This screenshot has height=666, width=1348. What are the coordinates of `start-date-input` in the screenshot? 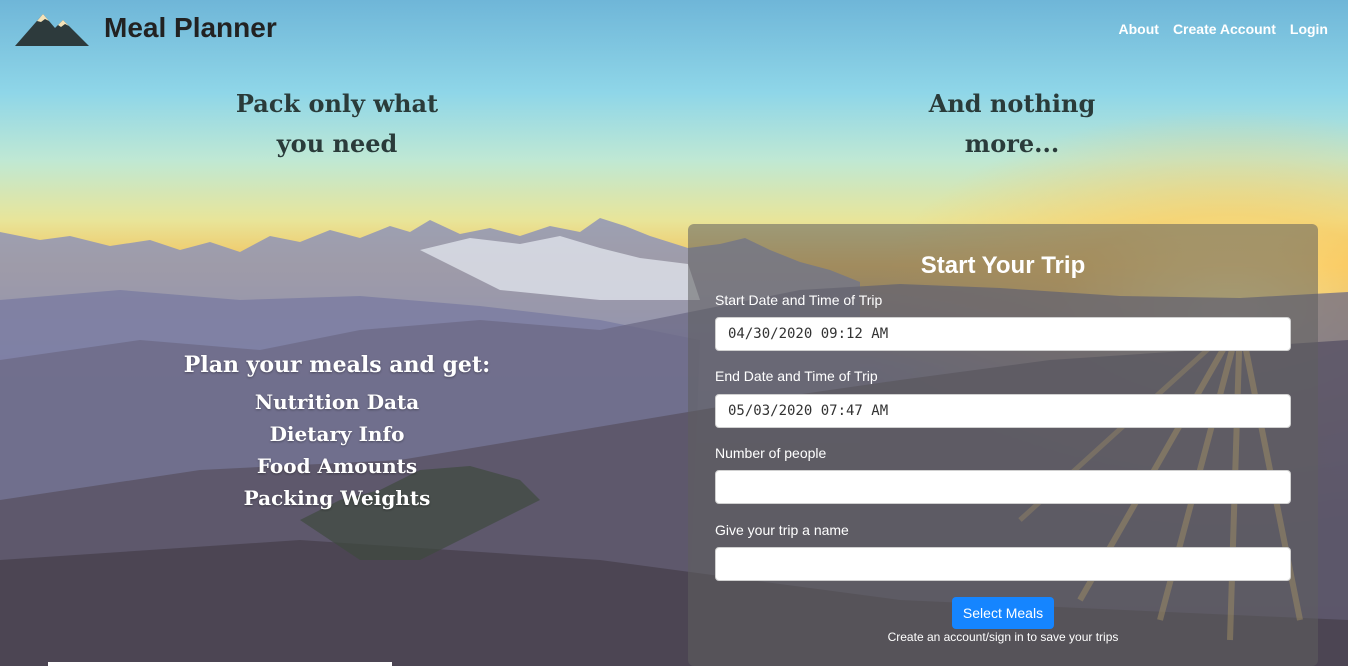 It's located at (1003, 334).